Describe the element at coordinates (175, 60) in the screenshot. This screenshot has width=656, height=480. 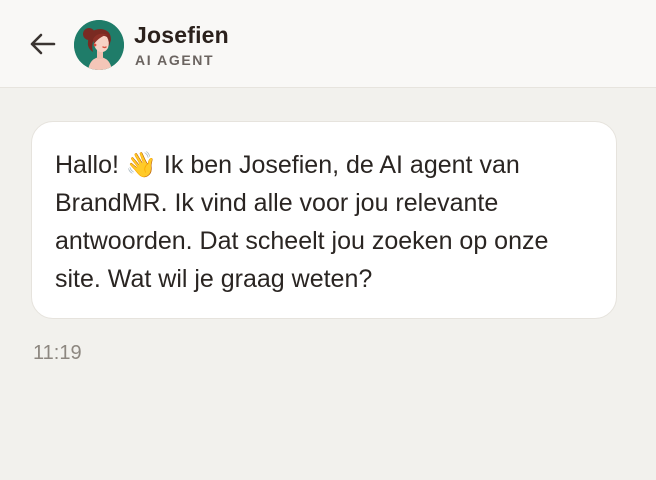
I see `agent-role-label: AI AGENT` at that location.